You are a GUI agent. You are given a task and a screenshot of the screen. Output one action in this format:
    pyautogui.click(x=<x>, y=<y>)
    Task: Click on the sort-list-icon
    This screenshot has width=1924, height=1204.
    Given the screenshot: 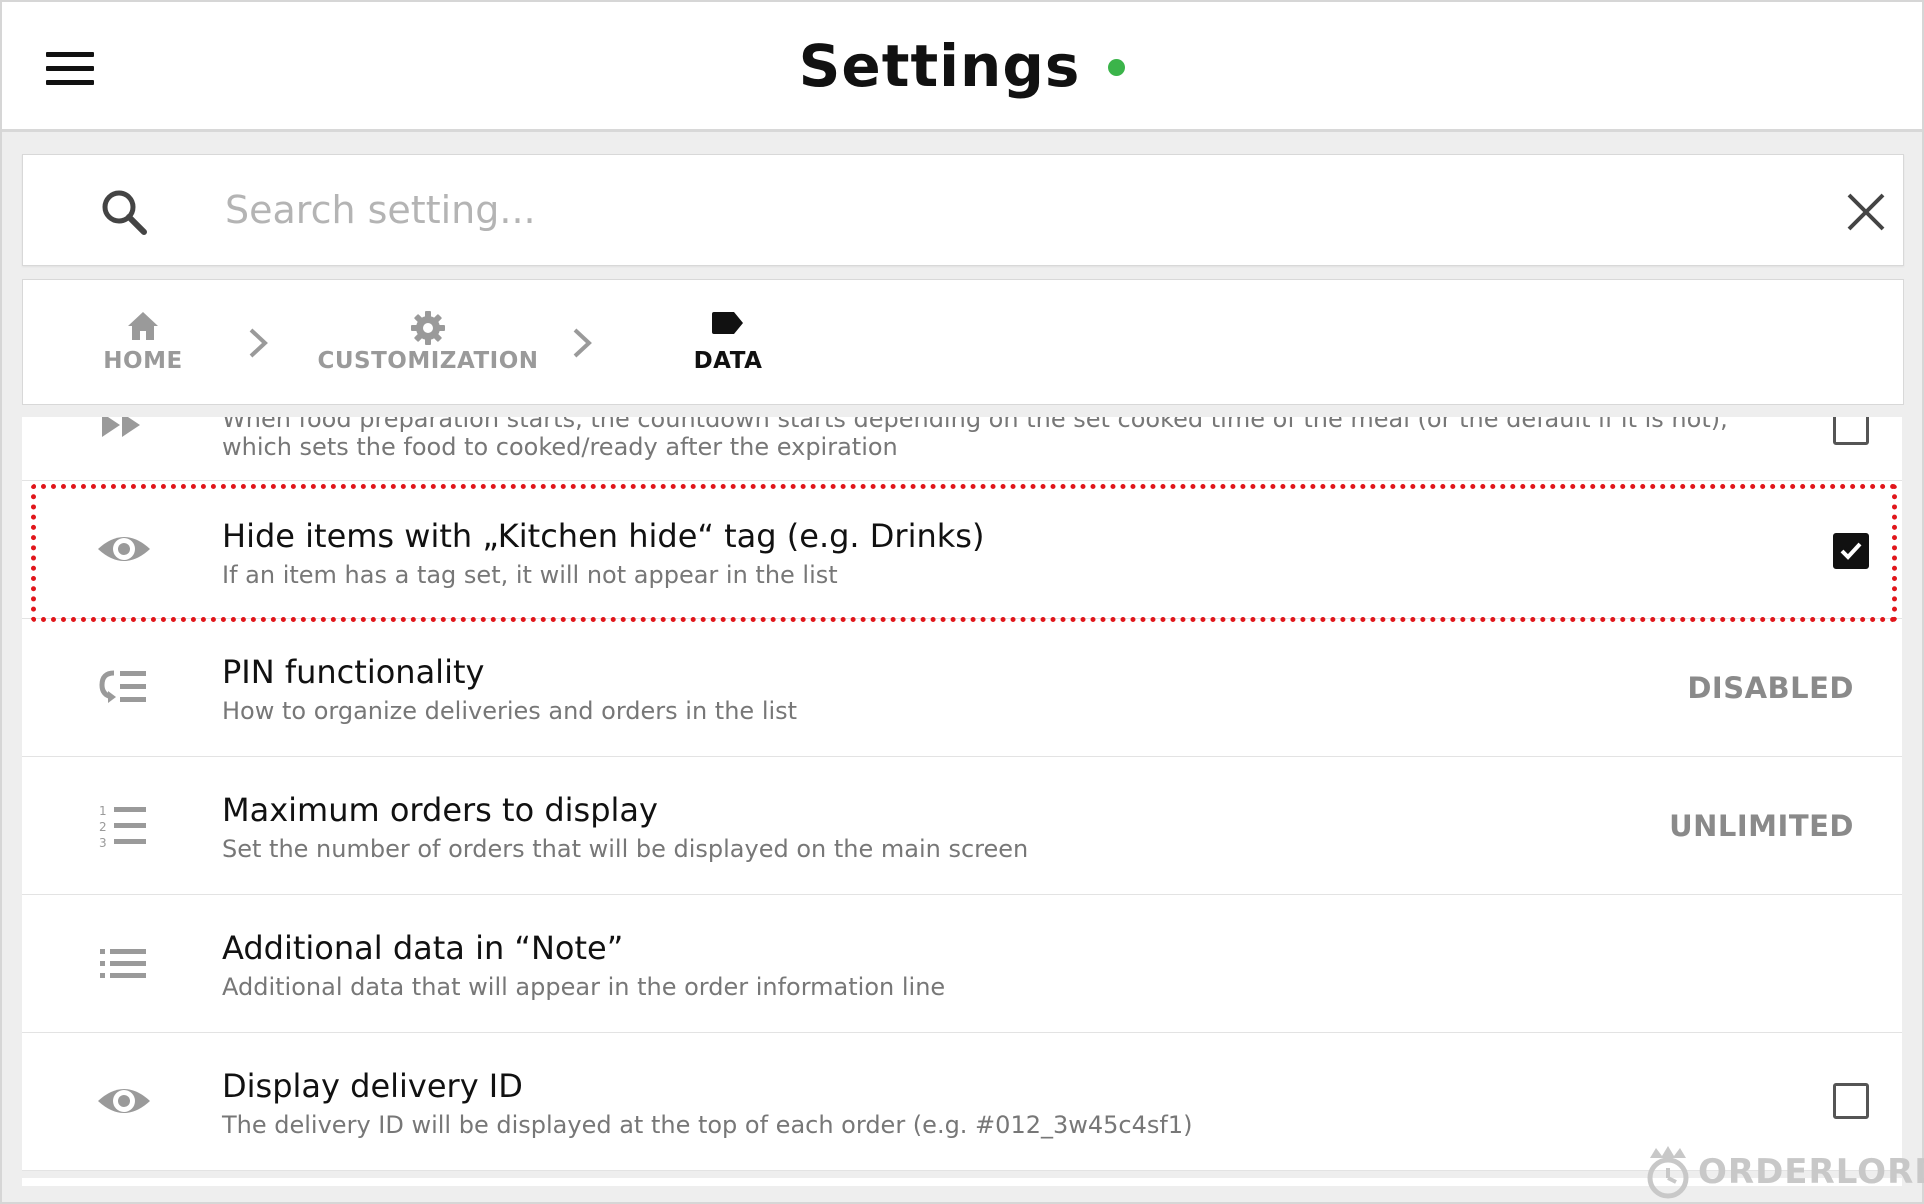 What is the action you would take?
    pyautogui.click(x=122, y=686)
    